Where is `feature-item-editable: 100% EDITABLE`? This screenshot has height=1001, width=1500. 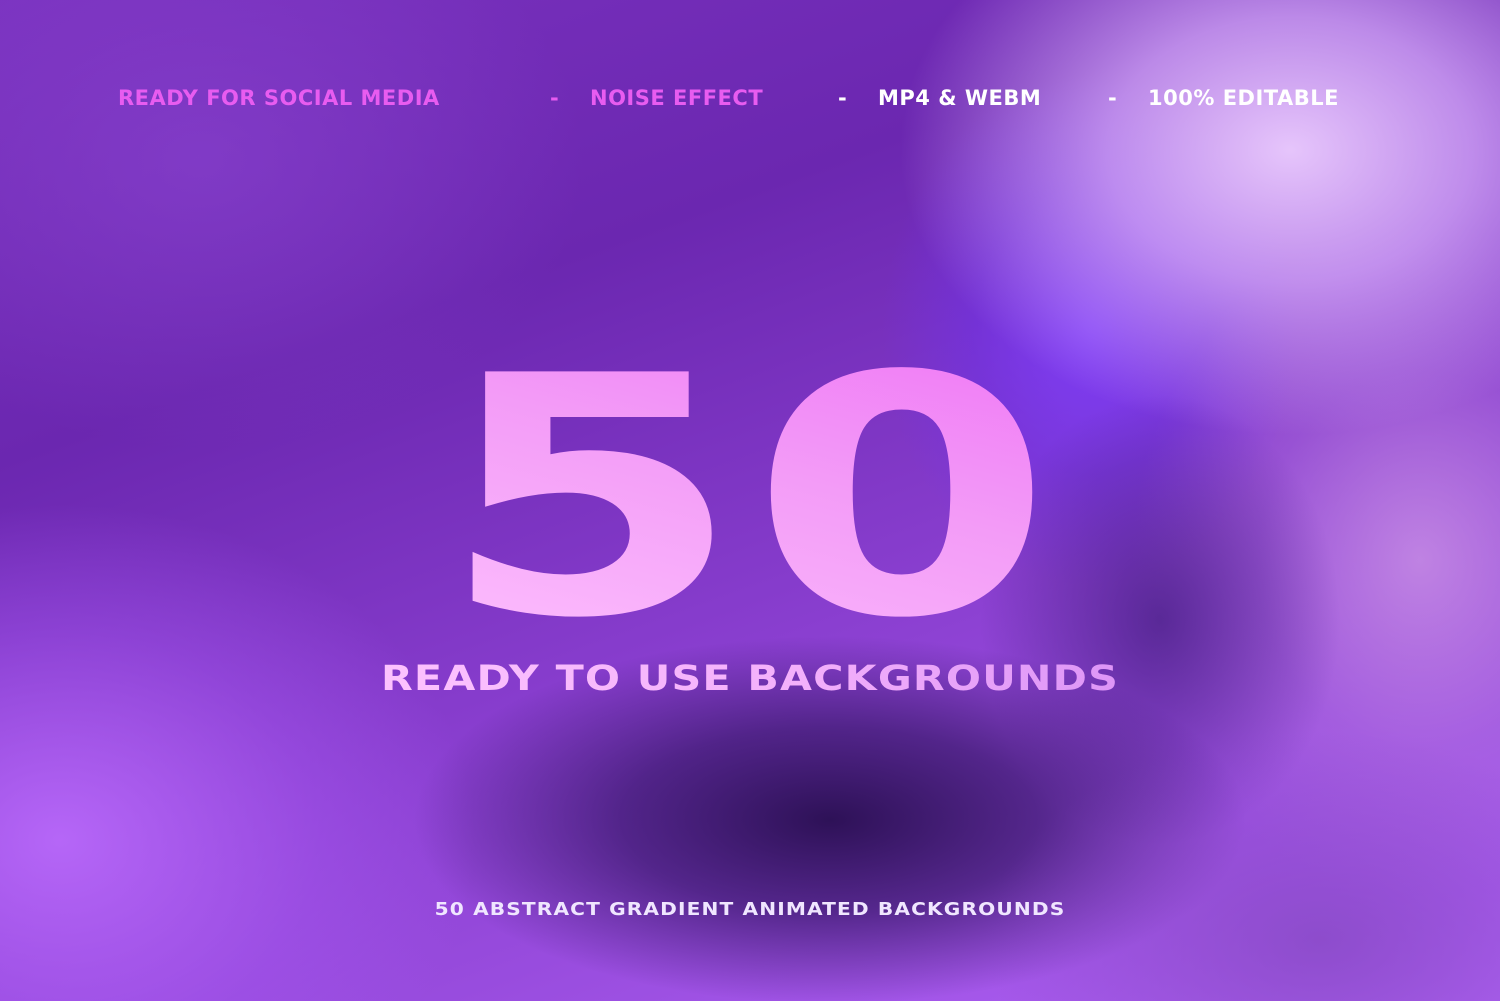
feature-item-editable: 100% EDITABLE is located at coordinates (1243, 98).